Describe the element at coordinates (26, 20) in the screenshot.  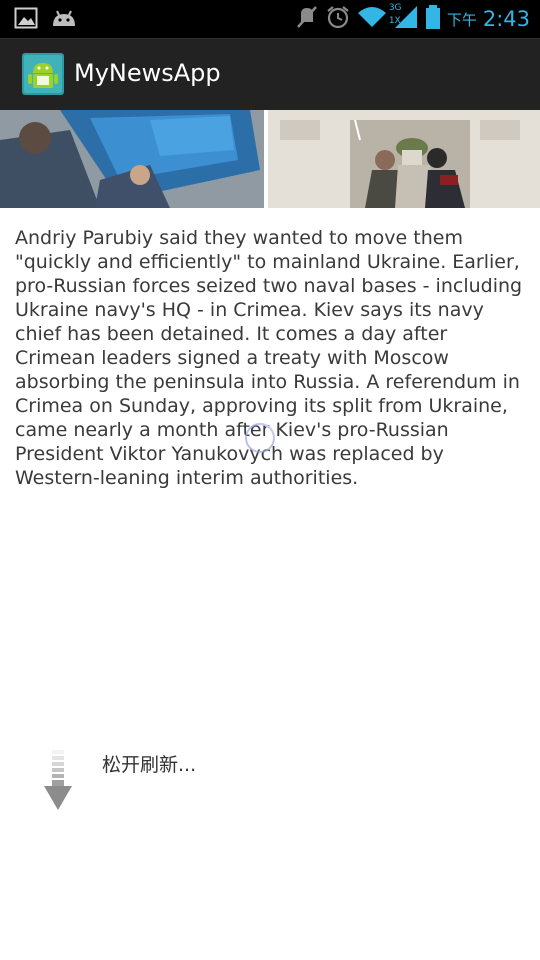
I see `picture-icon` at that location.